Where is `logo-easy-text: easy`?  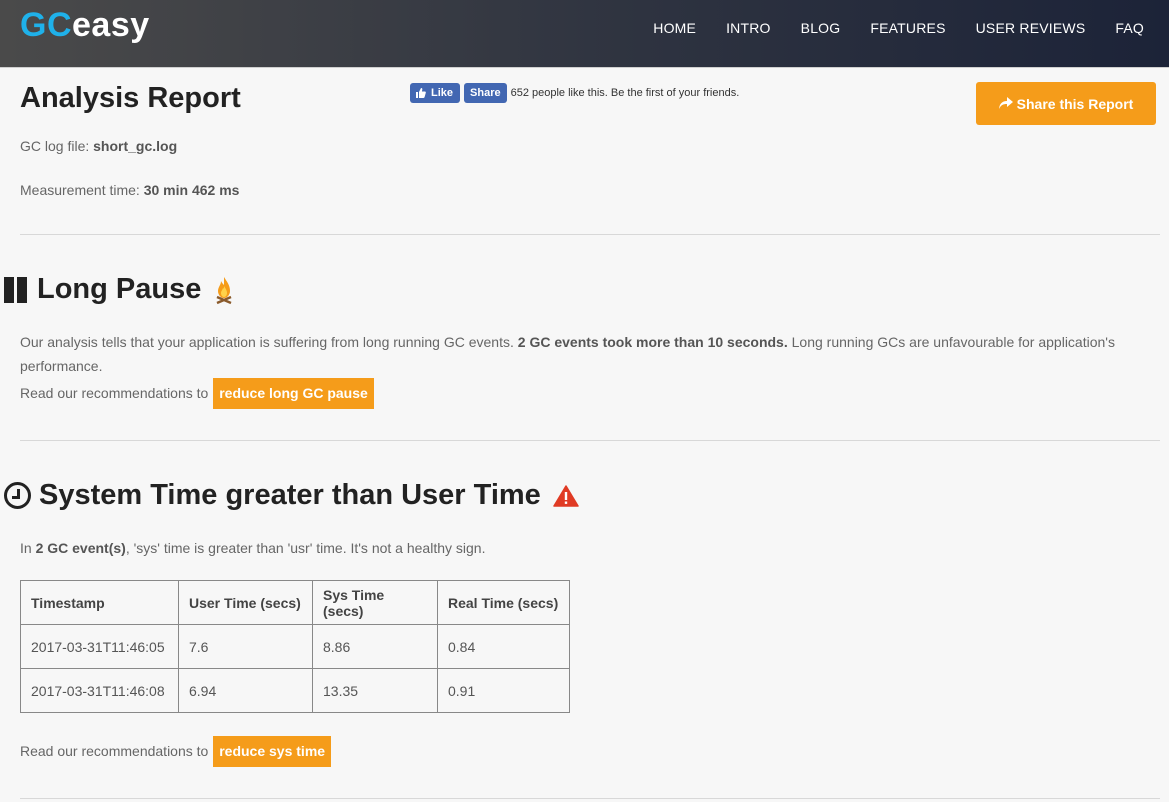
logo-easy-text: easy is located at coordinates (111, 25).